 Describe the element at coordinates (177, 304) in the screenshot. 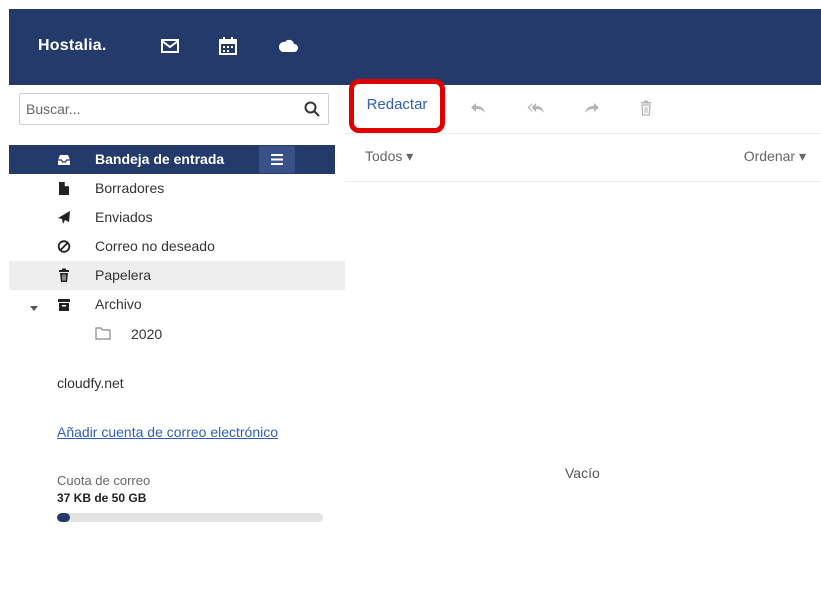

I see `folder-archive: Archivo` at that location.